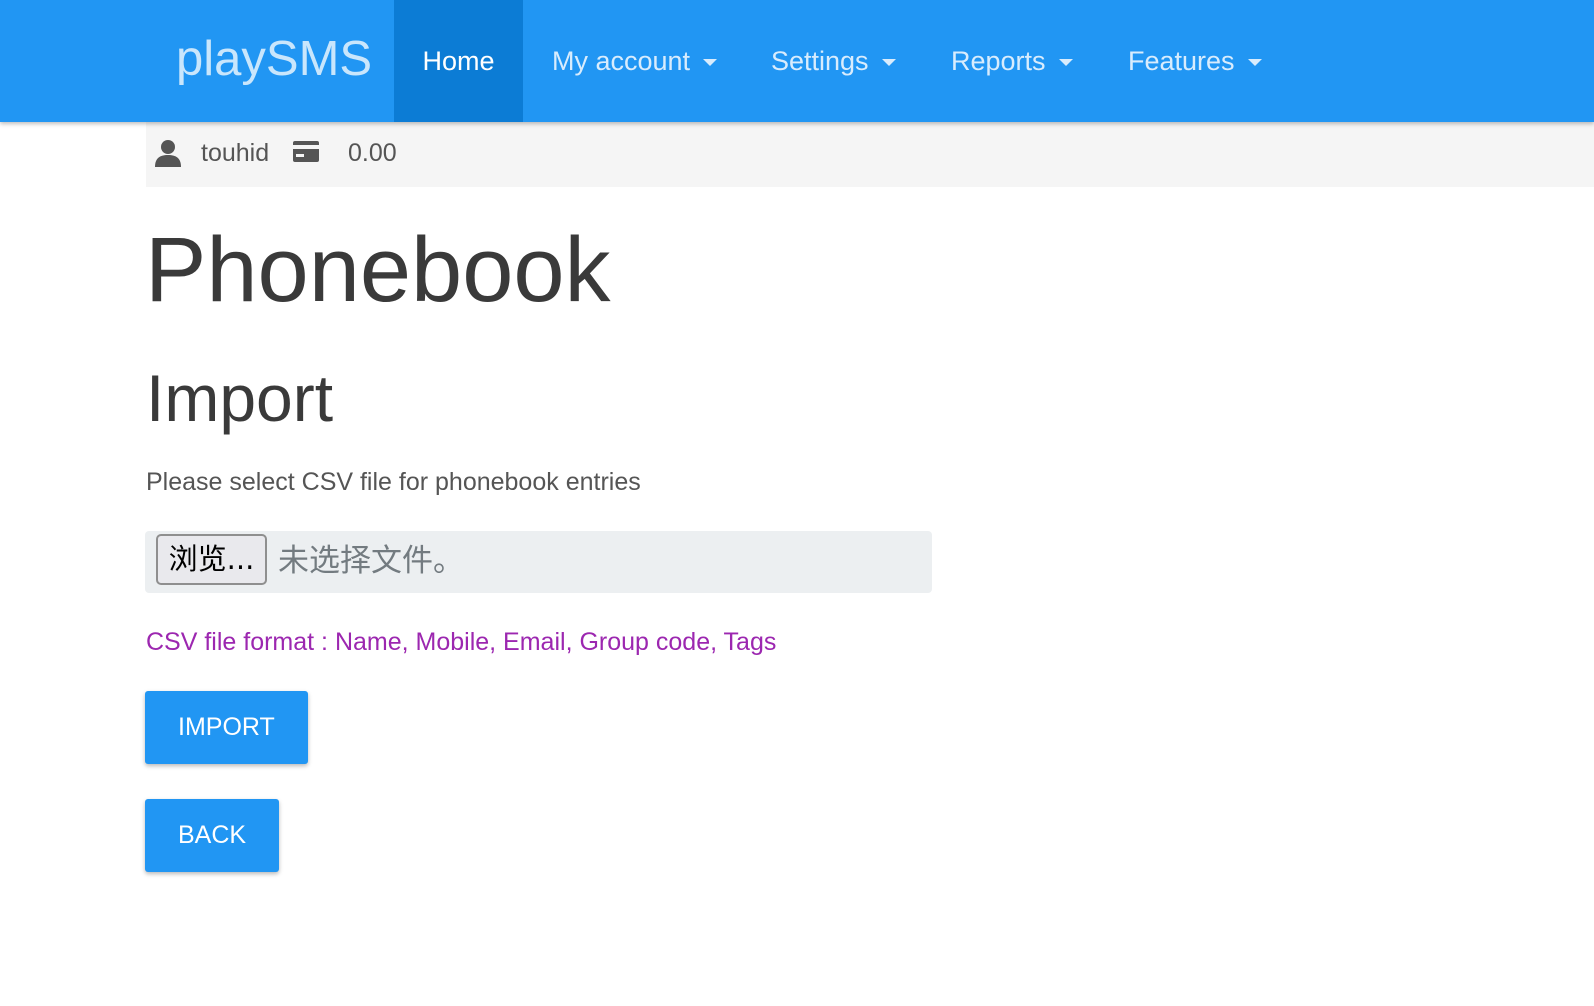  I want to click on nav-home-label: Home, so click(458, 60).